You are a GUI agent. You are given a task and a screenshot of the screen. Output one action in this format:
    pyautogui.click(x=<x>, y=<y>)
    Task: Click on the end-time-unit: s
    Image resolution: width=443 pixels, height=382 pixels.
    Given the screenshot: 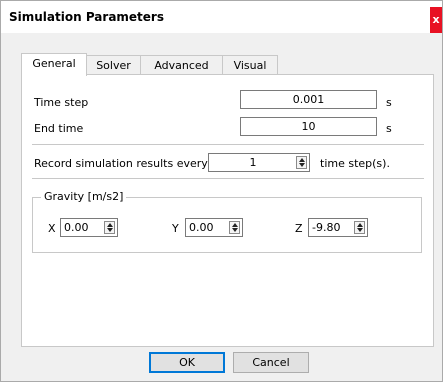 What is the action you would take?
    pyautogui.click(x=389, y=128)
    